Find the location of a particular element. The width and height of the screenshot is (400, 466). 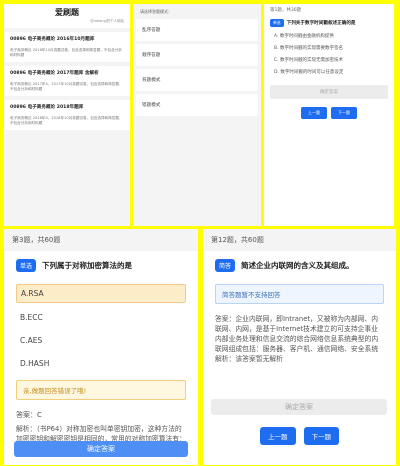

option-b: B.ECC is located at coordinates (101, 317).